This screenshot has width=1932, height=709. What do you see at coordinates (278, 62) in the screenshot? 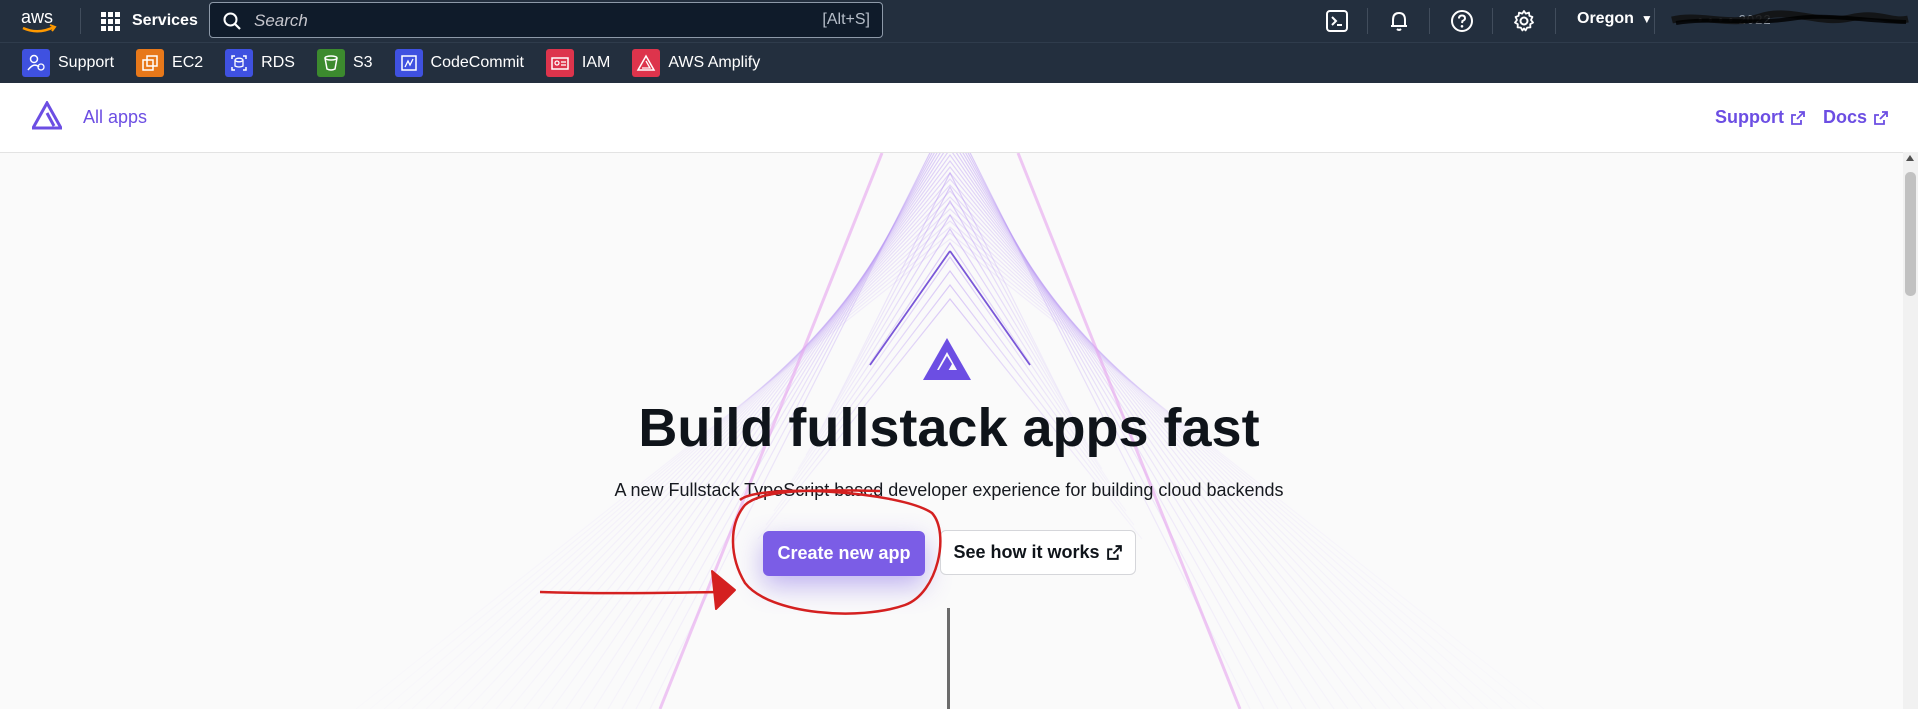
I see `favorite-label: RDS` at bounding box center [278, 62].